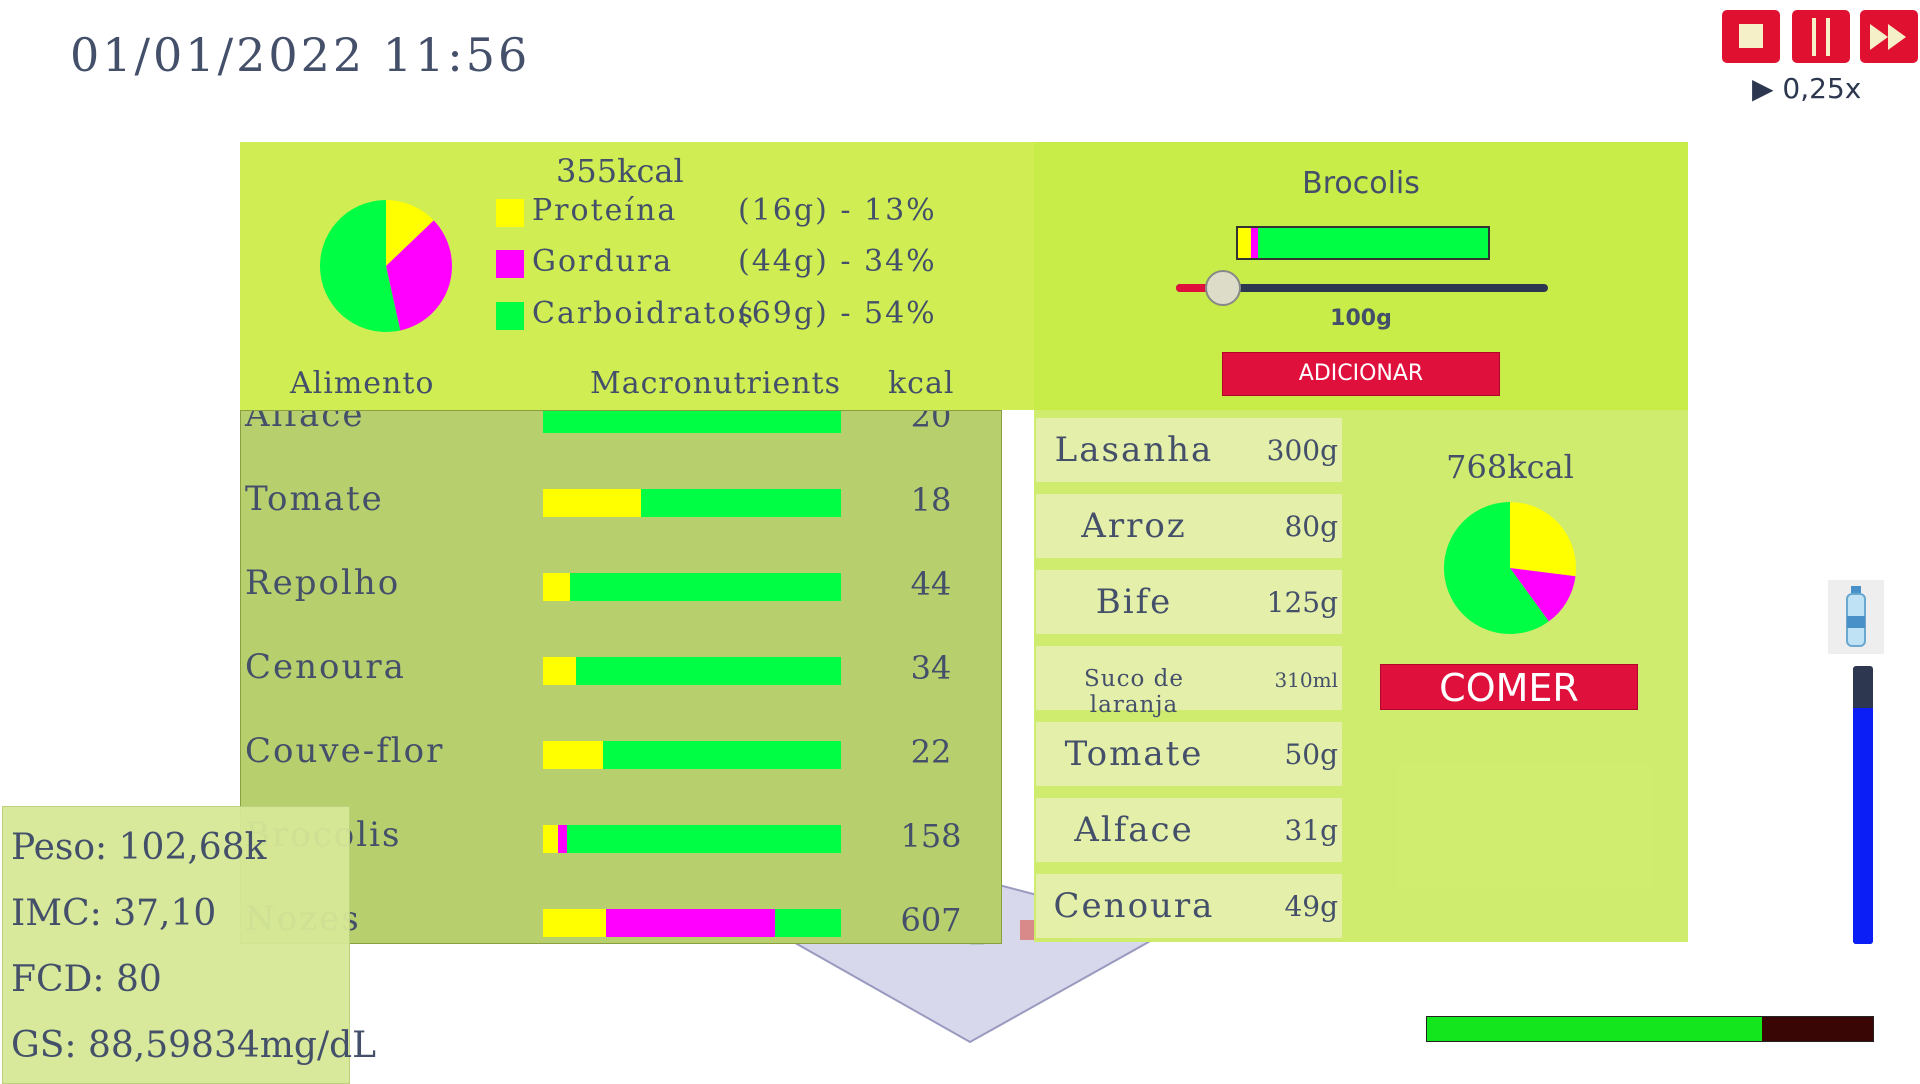  What do you see at coordinates (323, 583) in the screenshot?
I see `food-name: Repolho` at bounding box center [323, 583].